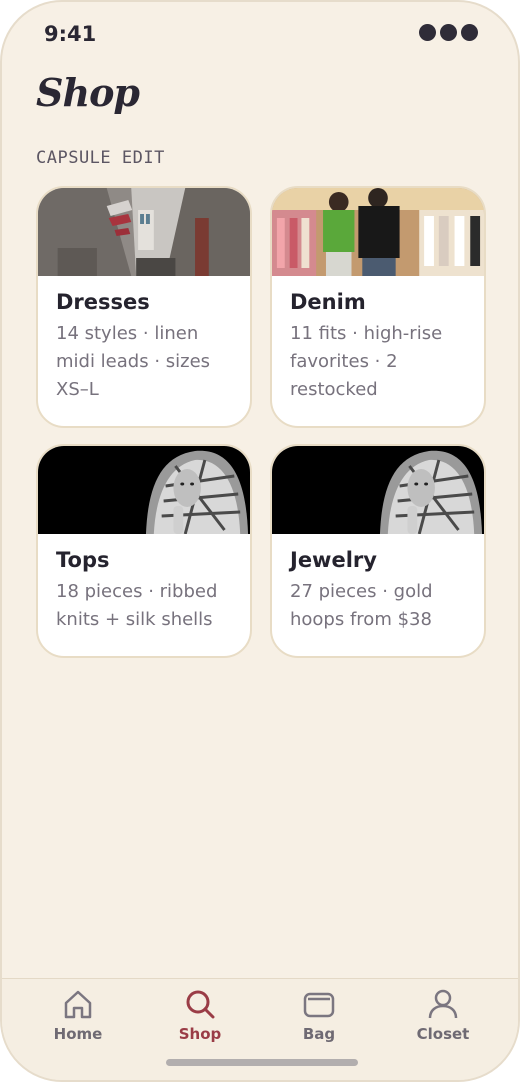 Image resolution: width=520 pixels, height=1082 pixels. What do you see at coordinates (78, 1004) in the screenshot?
I see `home-icon` at bounding box center [78, 1004].